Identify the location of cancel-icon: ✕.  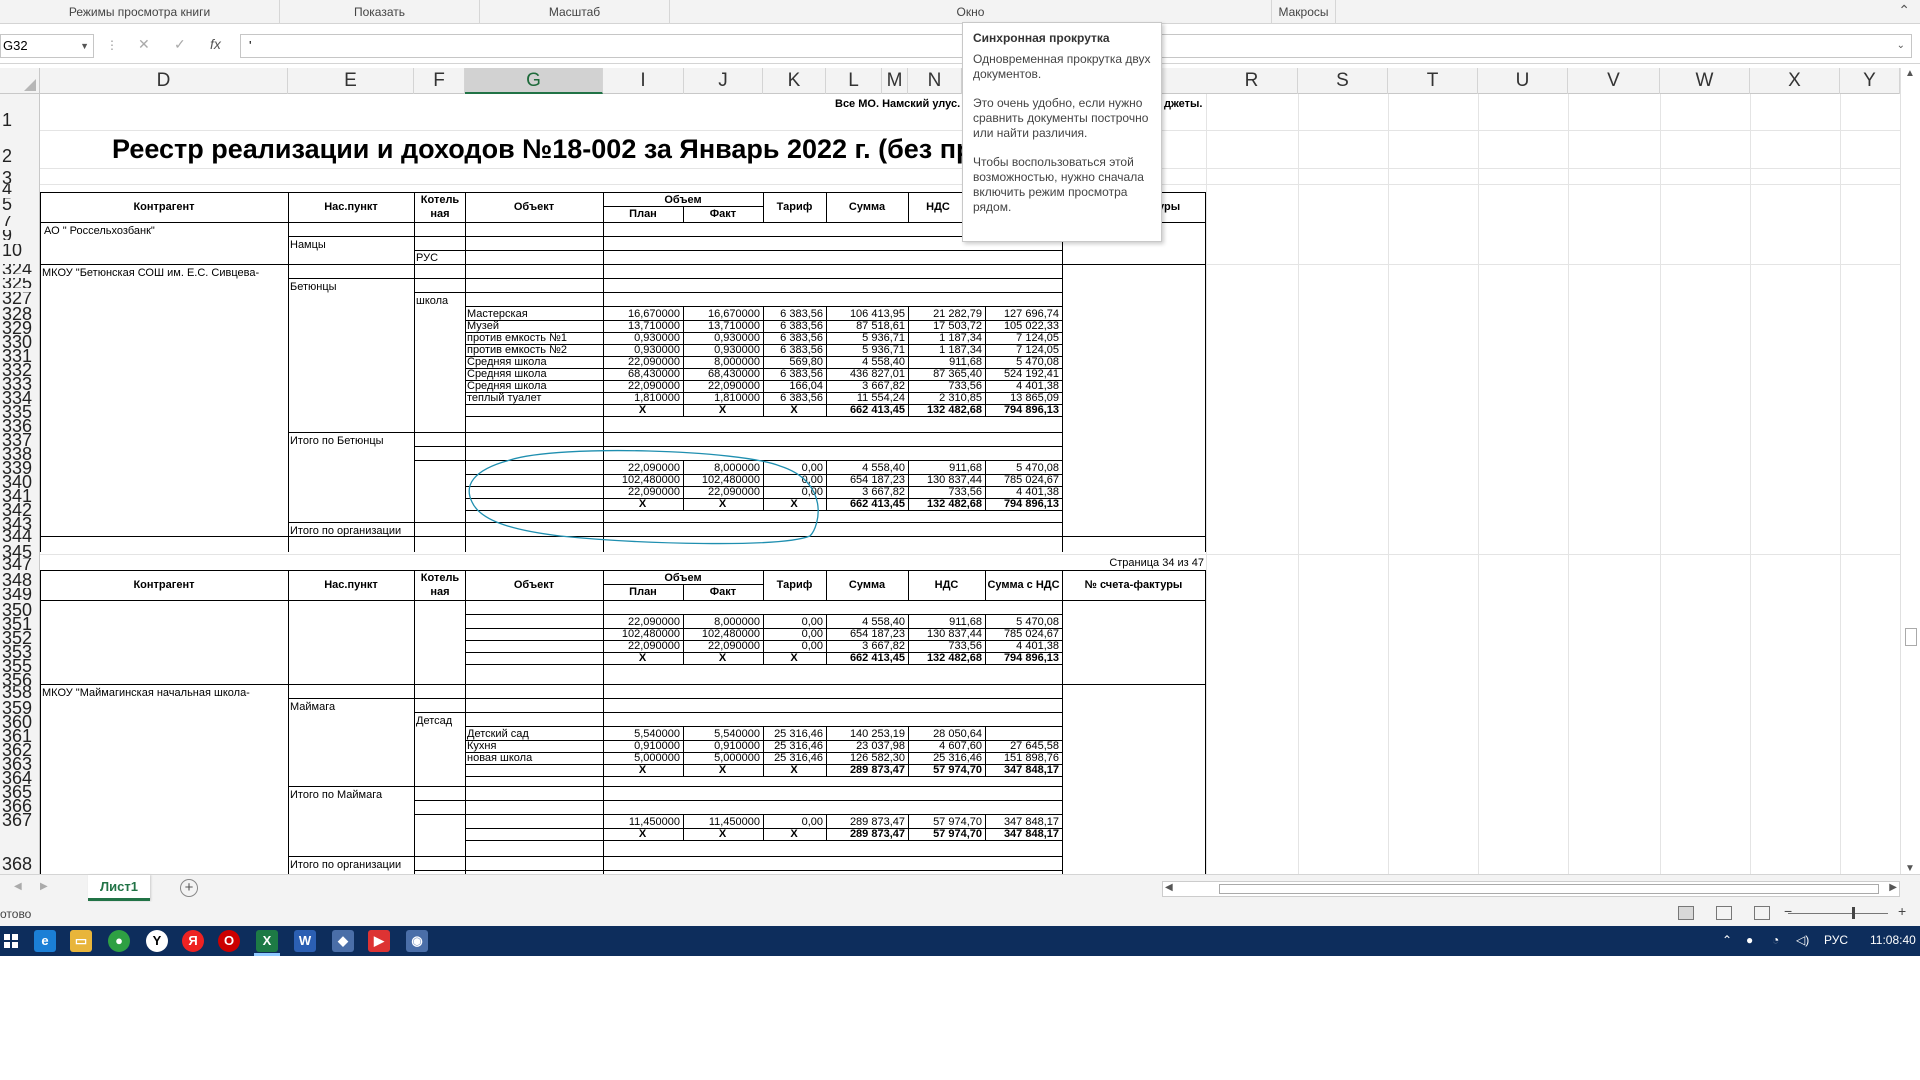
(144, 44).